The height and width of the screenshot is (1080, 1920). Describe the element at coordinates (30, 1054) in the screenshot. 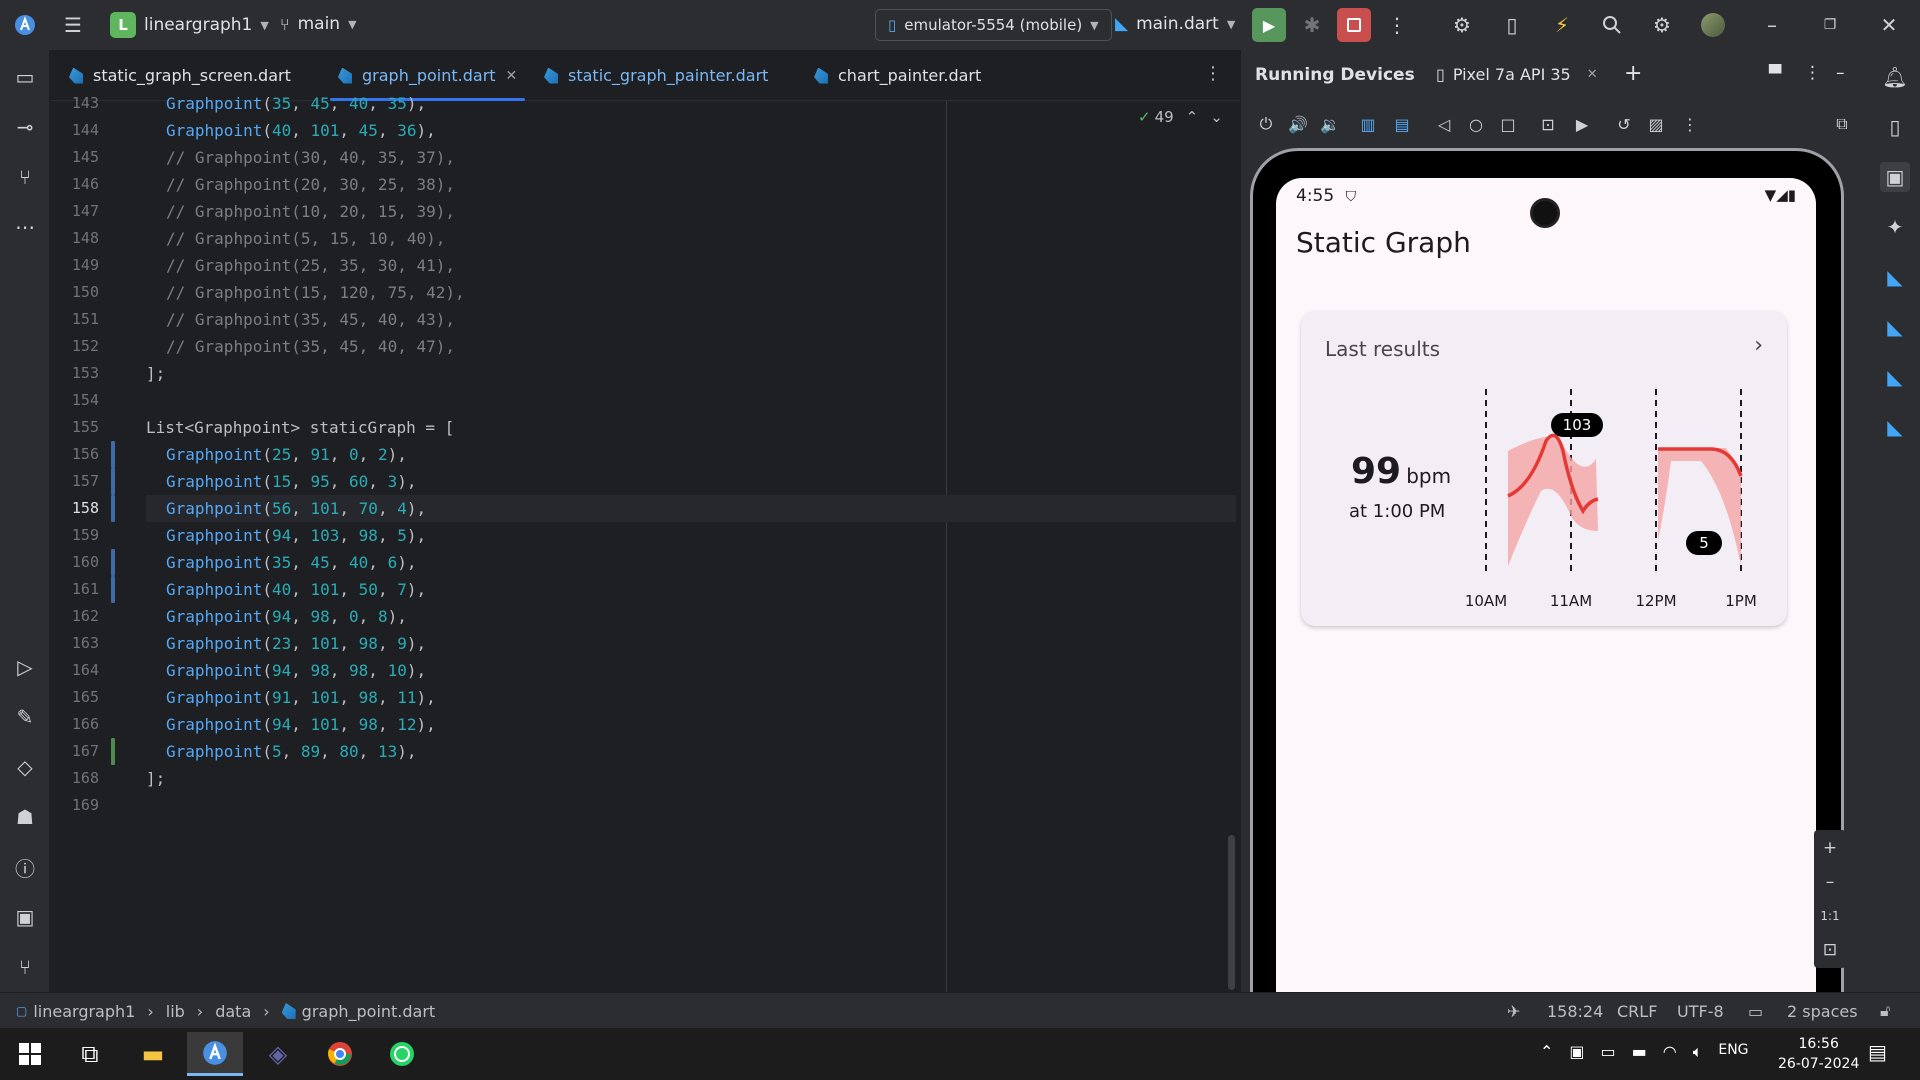

I see `windows-start-icon` at that location.